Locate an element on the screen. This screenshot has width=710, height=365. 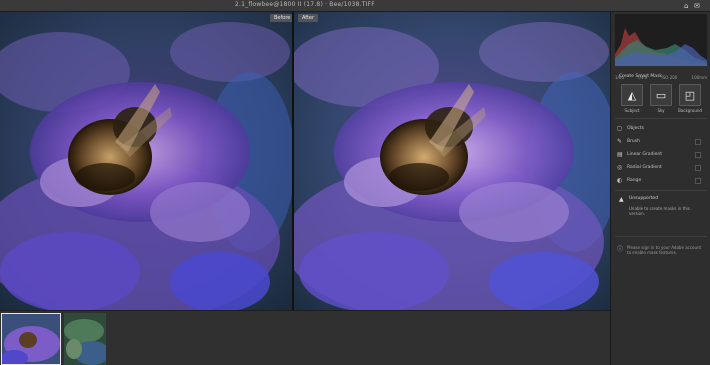
range-checkbox is located at coordinates (698, 181).